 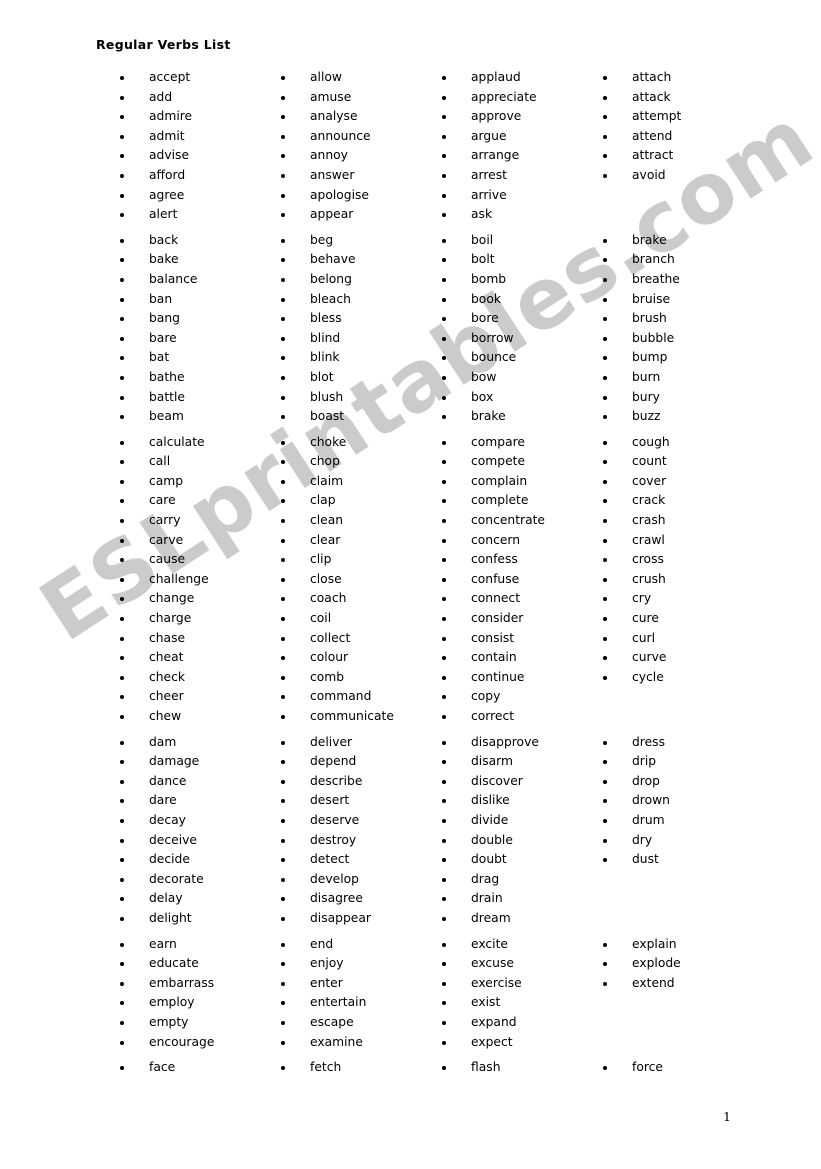 What do you see at coordinates (515, 260) in the screenshot?
I see `verb-list-item: bolt` at bounding box center [515, 260].